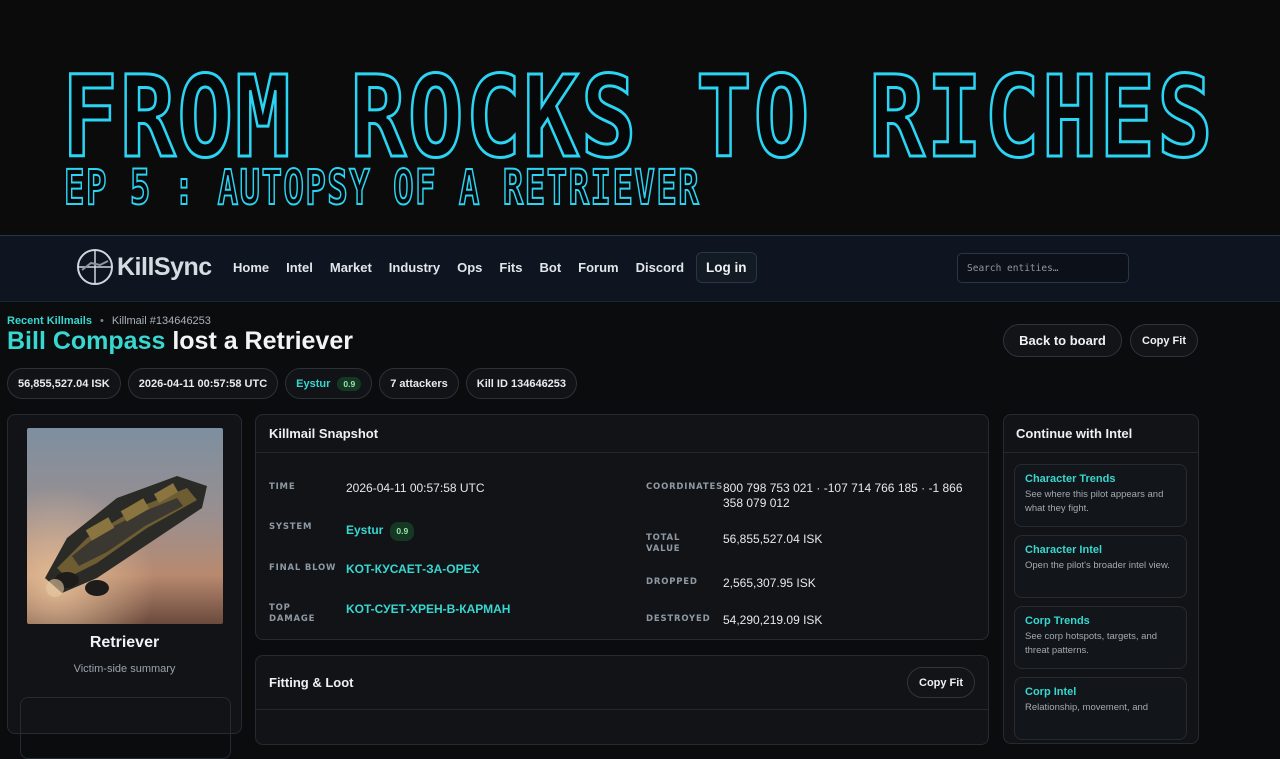 The width and height of the screenshot is (1280, 759). I want to click on dropped-value: 2,565,307.95 ISK, so click(769, 583).